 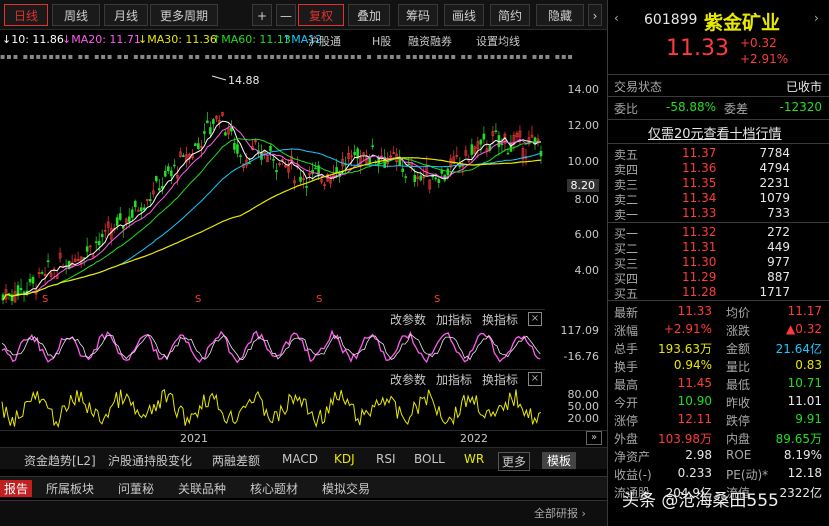 I want to click on indicator1-header: 改参数 加指标 换指标 ×, so click(x=272, y=318).